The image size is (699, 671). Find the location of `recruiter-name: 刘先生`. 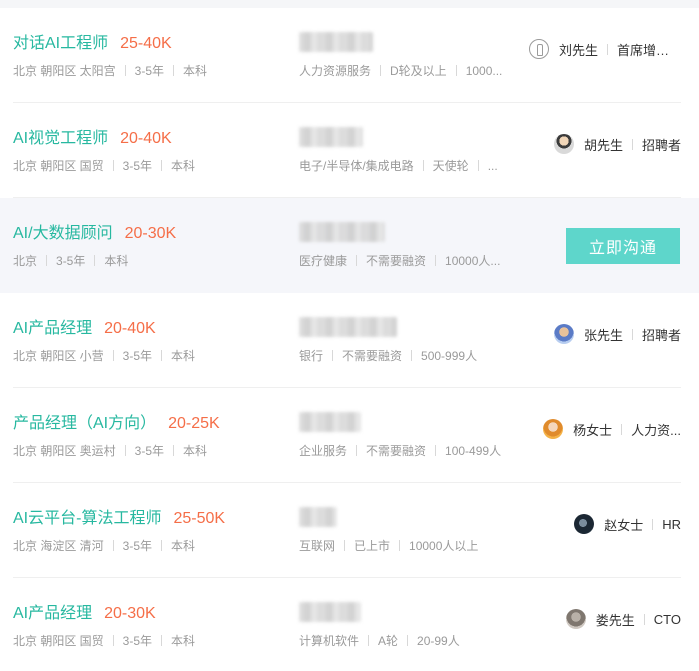

recruiter-name: 刘先生 is located at coordinates (578, 50).